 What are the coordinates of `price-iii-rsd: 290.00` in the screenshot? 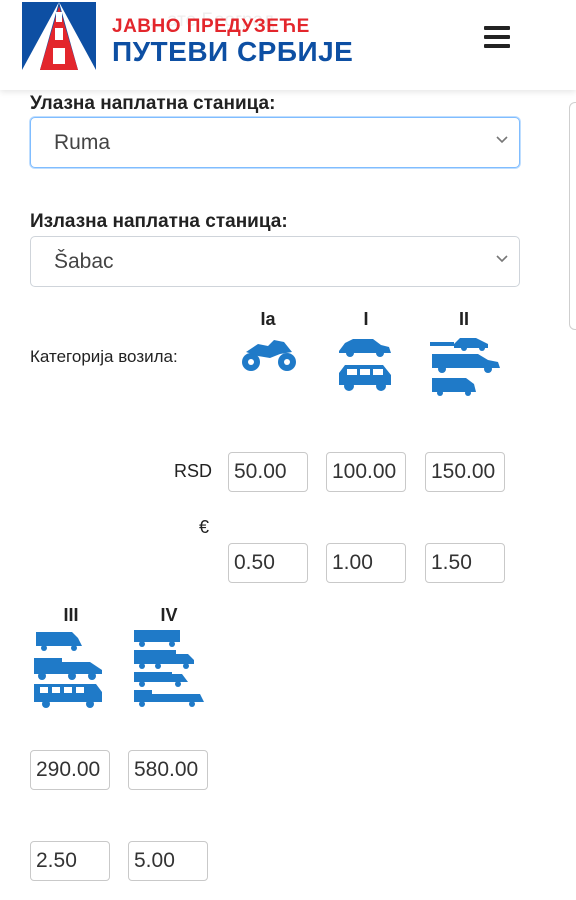 It's located at (70, 770).